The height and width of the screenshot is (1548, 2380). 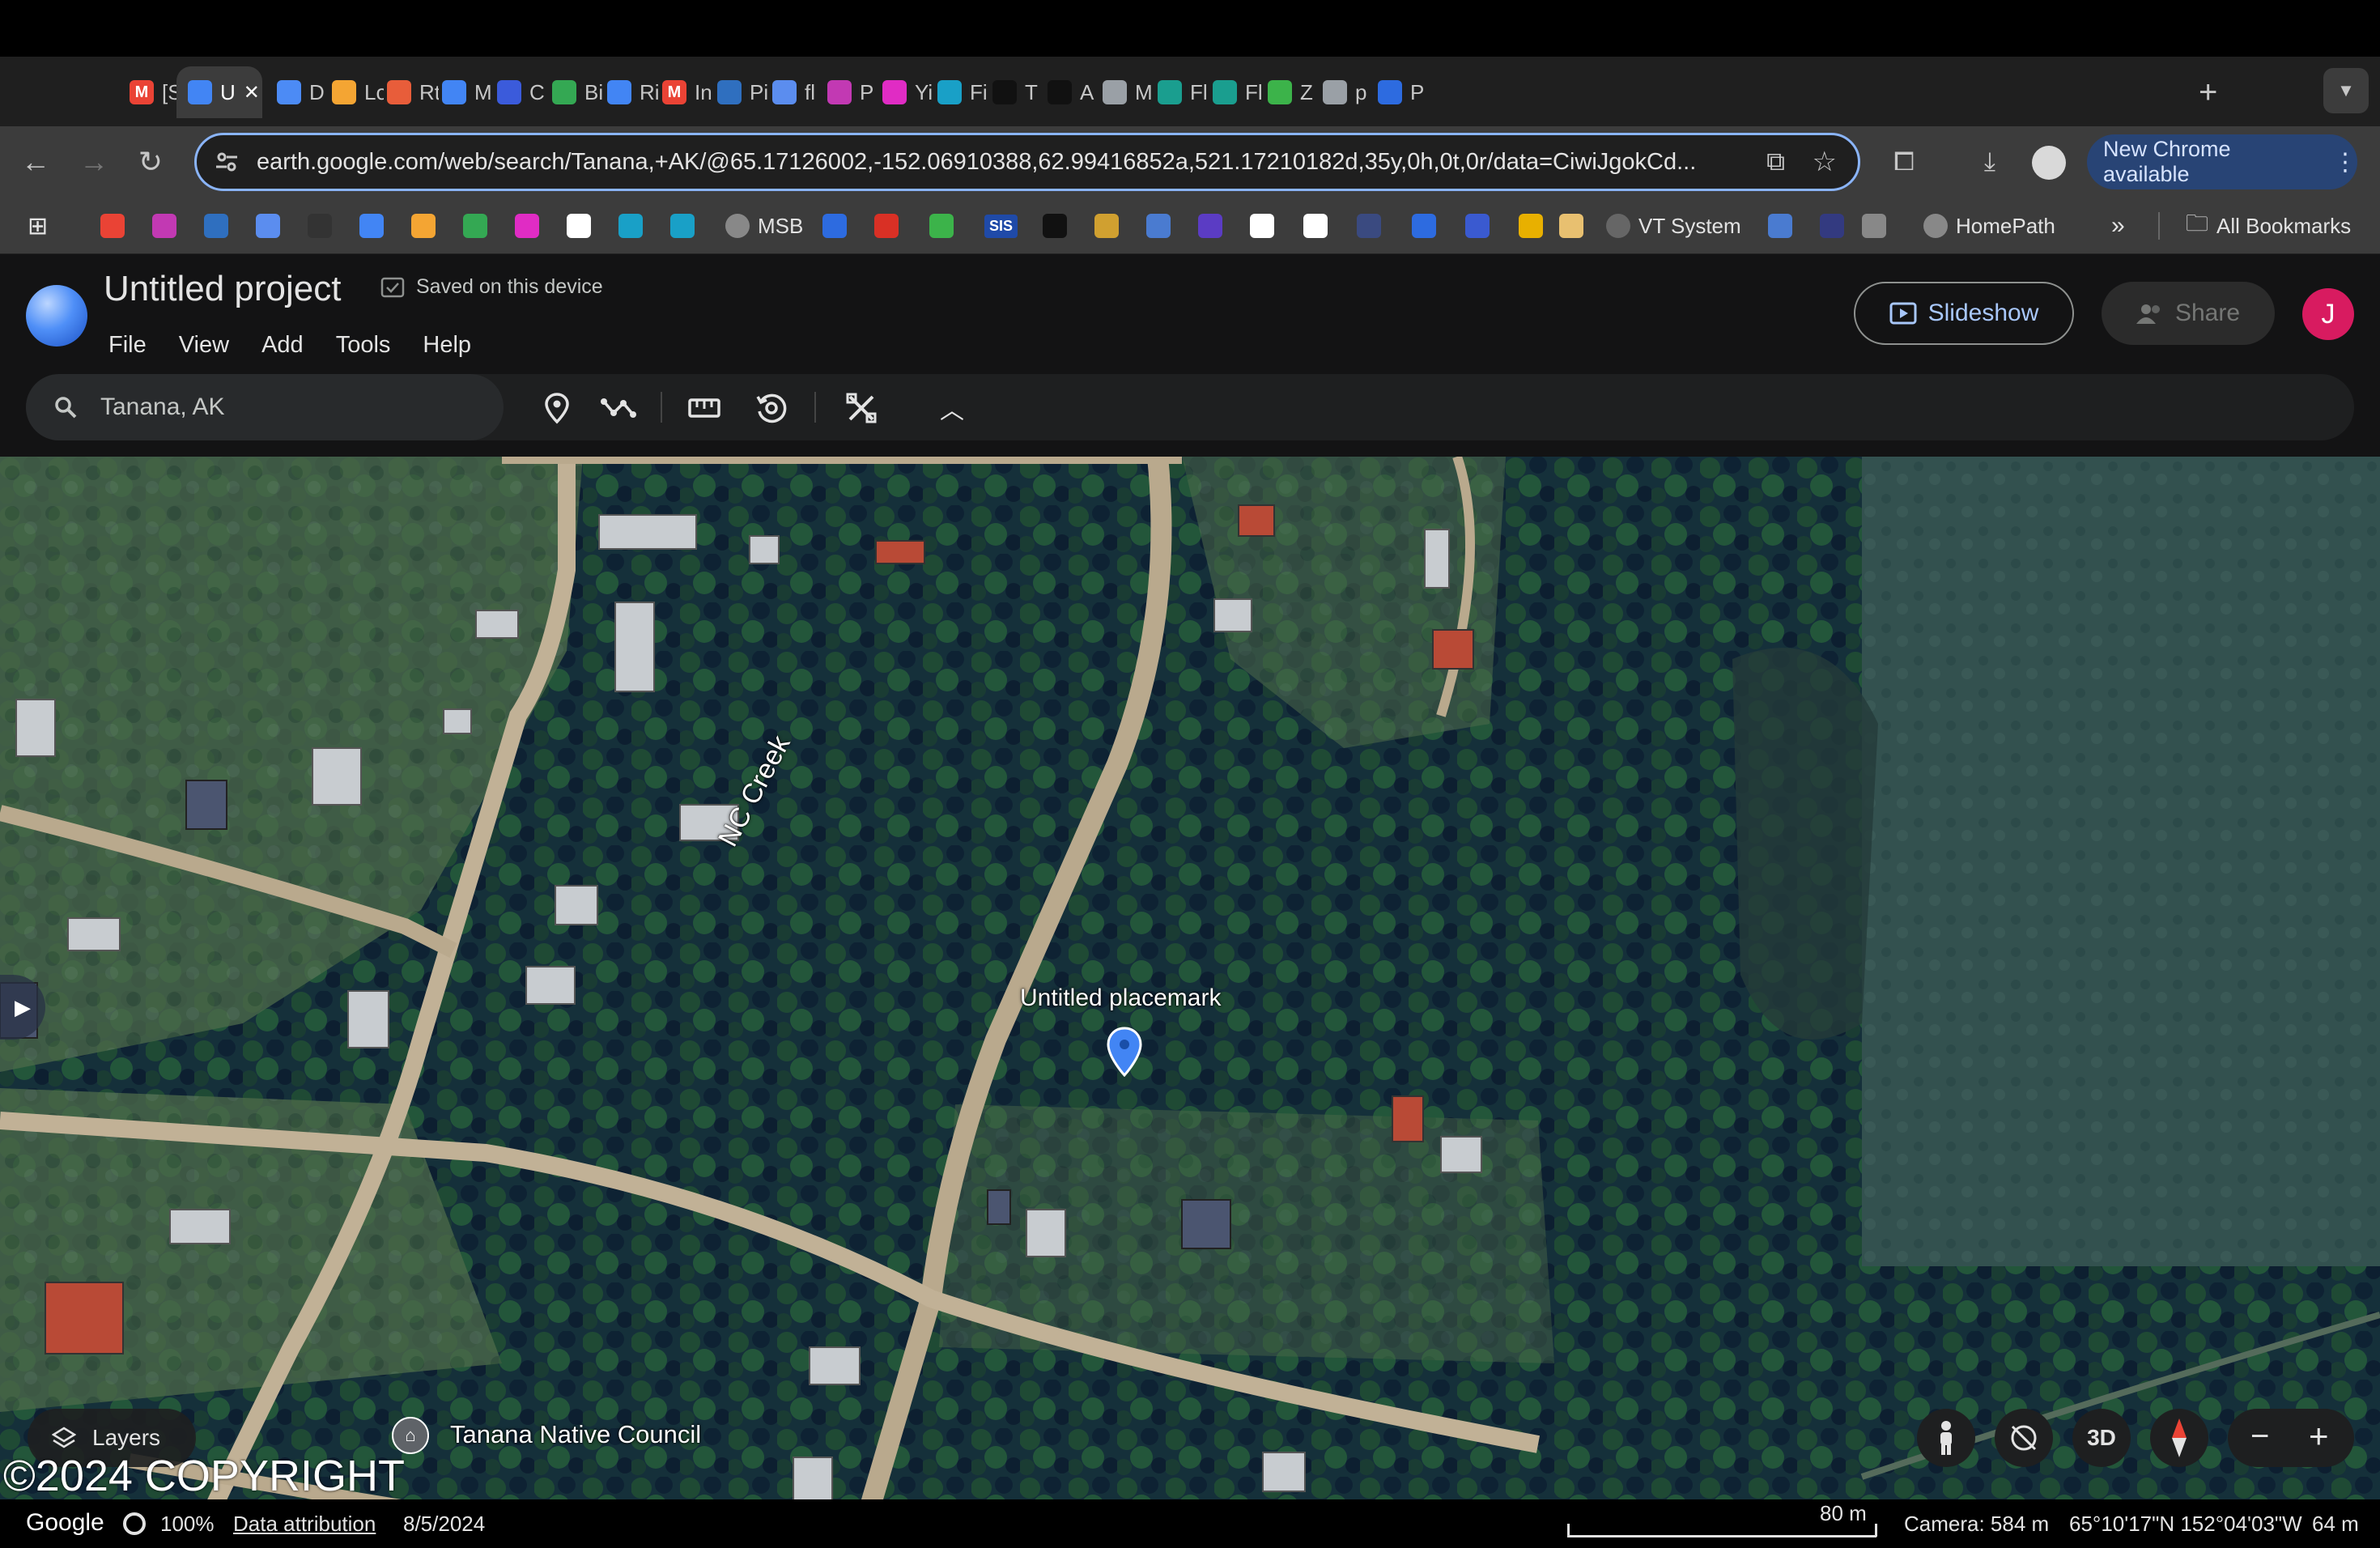 I want to click on street-view-pegman-icon, so click(x=1946, y=1438).